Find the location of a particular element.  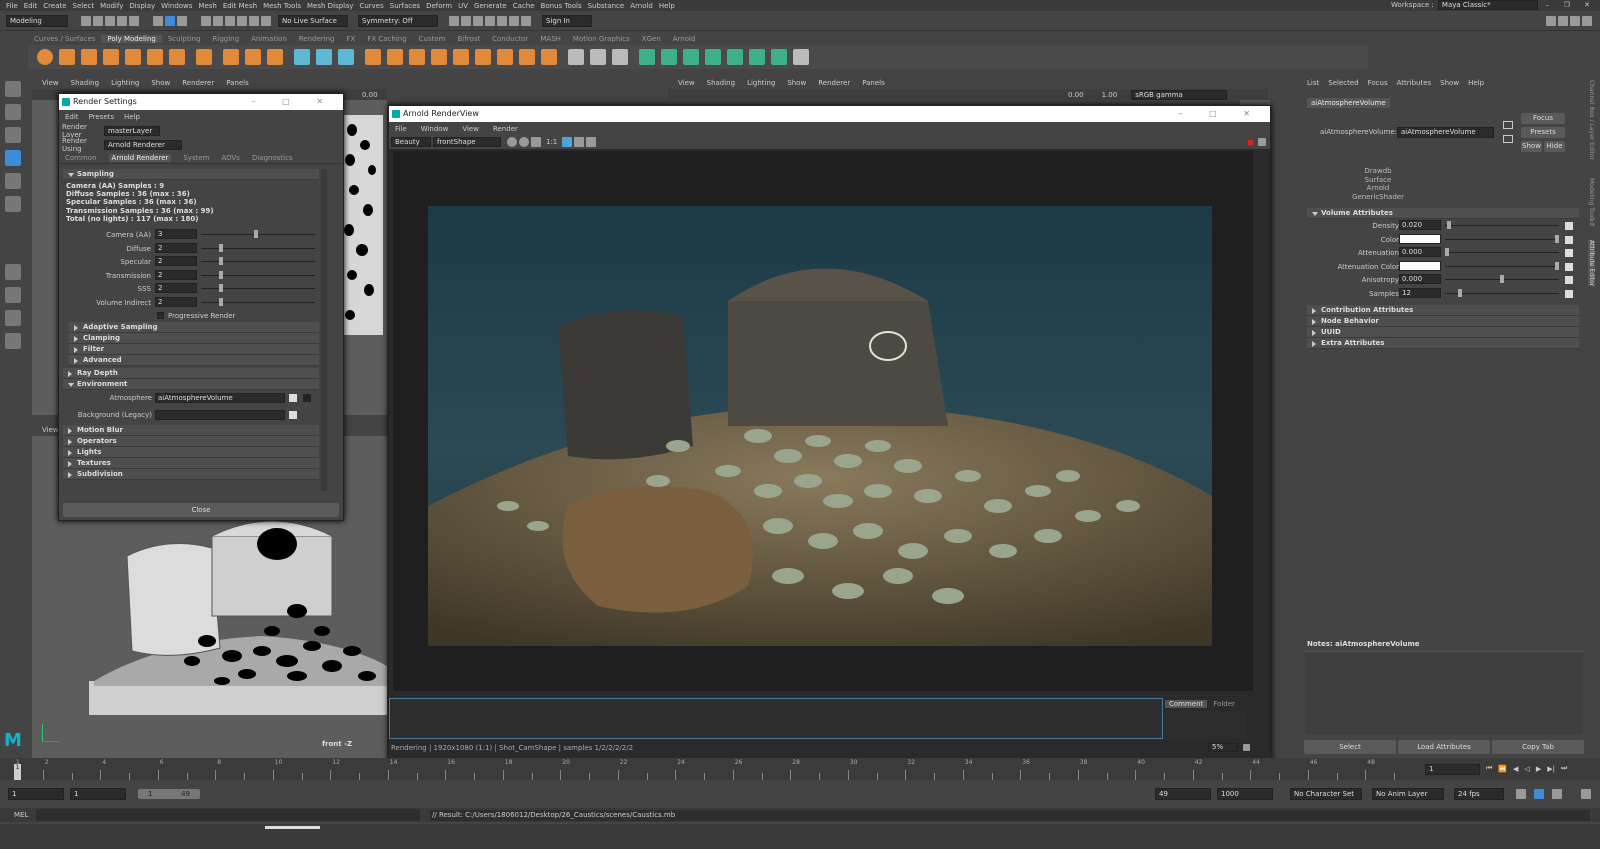

move-tool-icon is located at coordinates (13, 158).